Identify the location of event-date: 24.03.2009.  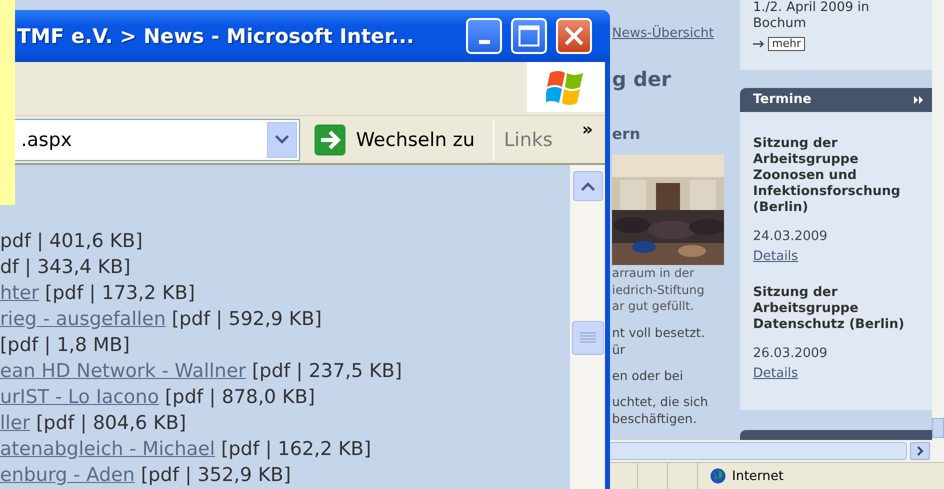
(790, 236).